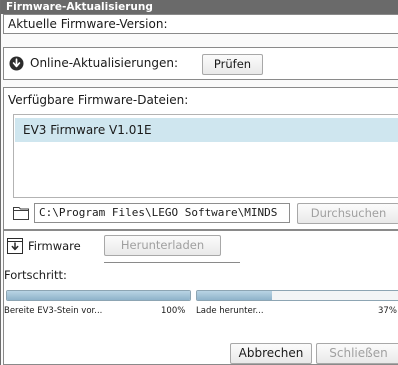 The image size is (398, 365). What do you see at coordinates (21, 214) in the screenshot?
I see `folder-icon` at bounding box center [21, 214].